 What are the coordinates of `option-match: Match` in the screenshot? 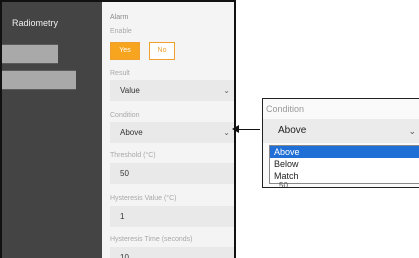 It's located at (344, 176).